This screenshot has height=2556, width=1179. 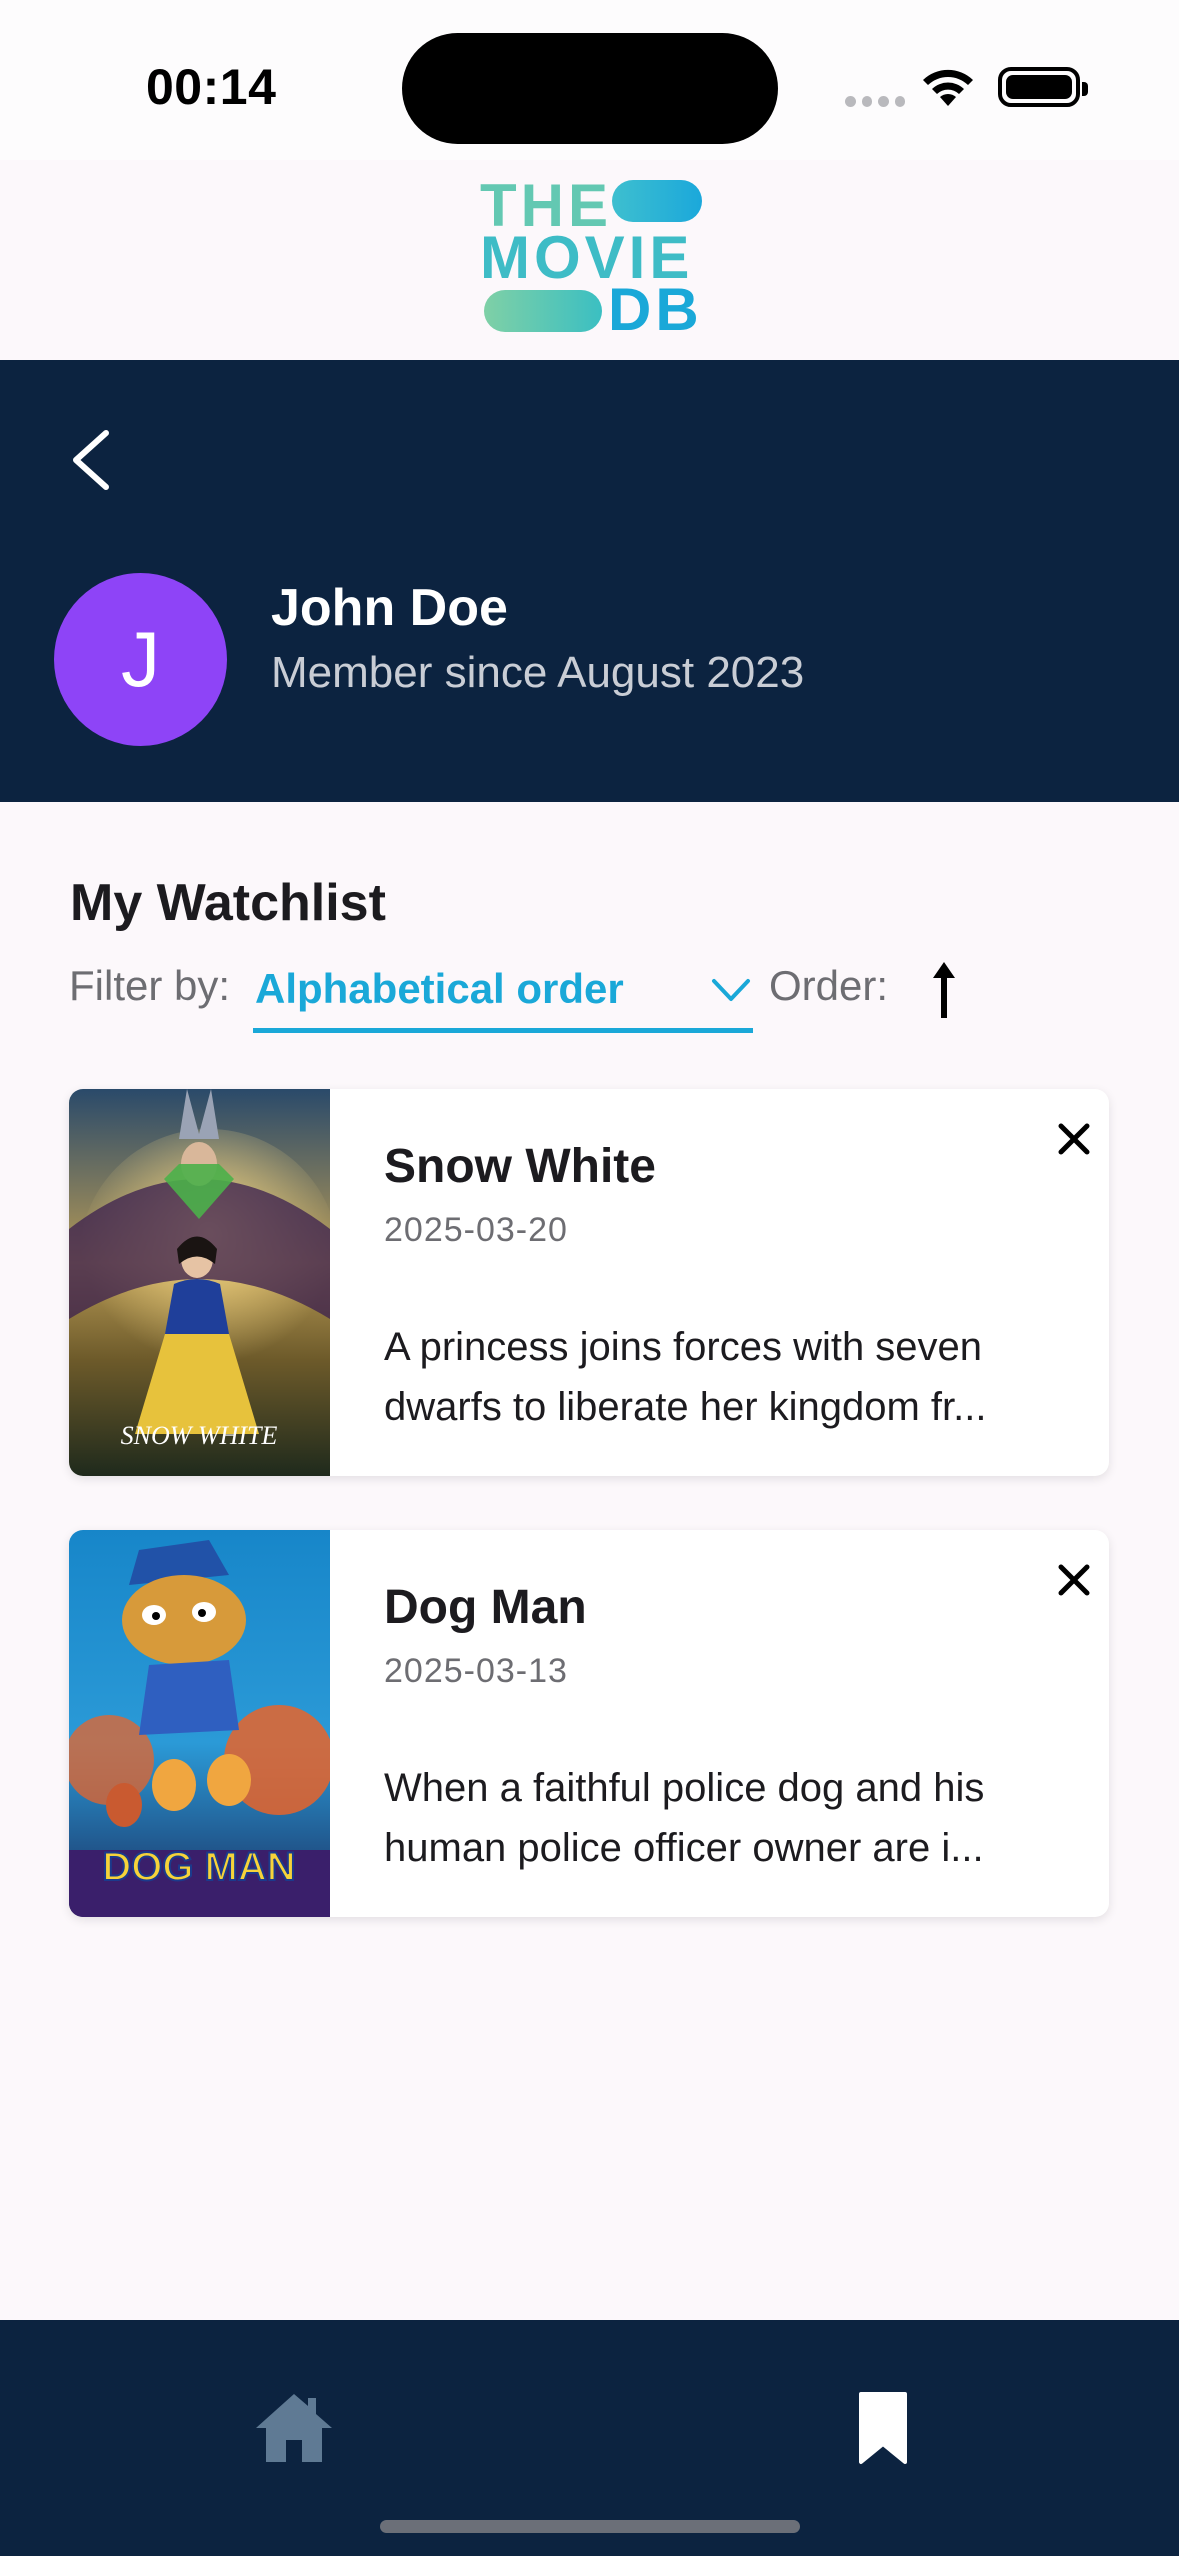 I want to click on movie-title: Dog Man, so click(x=485, y=1607).